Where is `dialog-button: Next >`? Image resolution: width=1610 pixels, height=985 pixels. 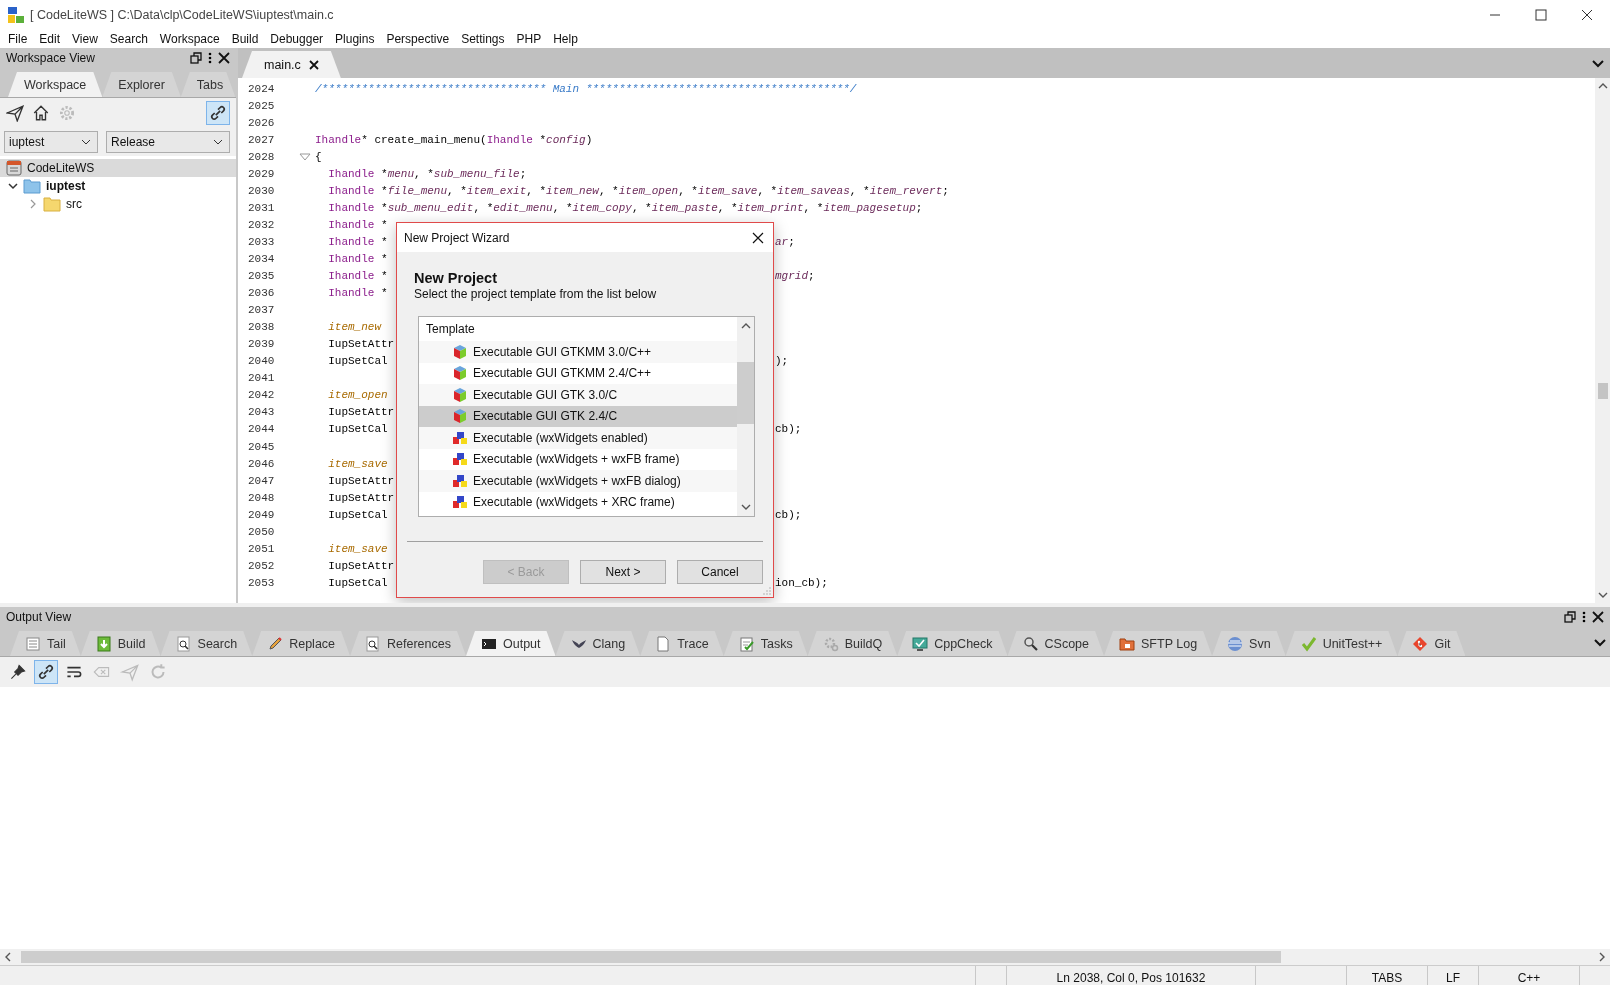
dialog-button: Next > is located at coordinates (623, 572).